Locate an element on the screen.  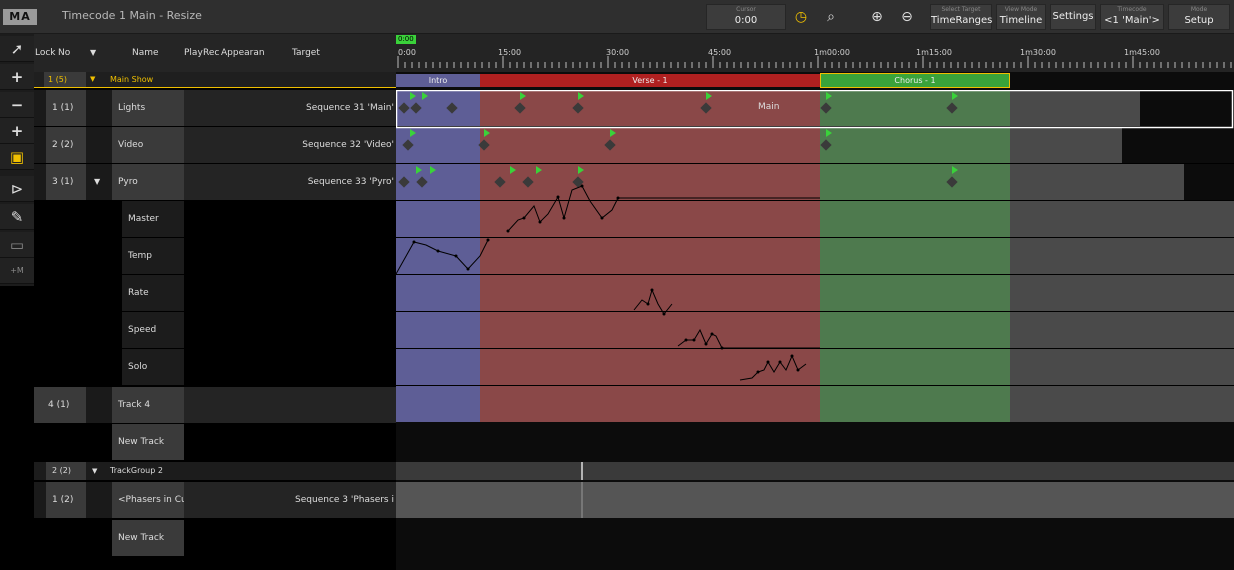
track-group-row: 1 (5) ▼ Main Show is located at coordinates (215, 80).